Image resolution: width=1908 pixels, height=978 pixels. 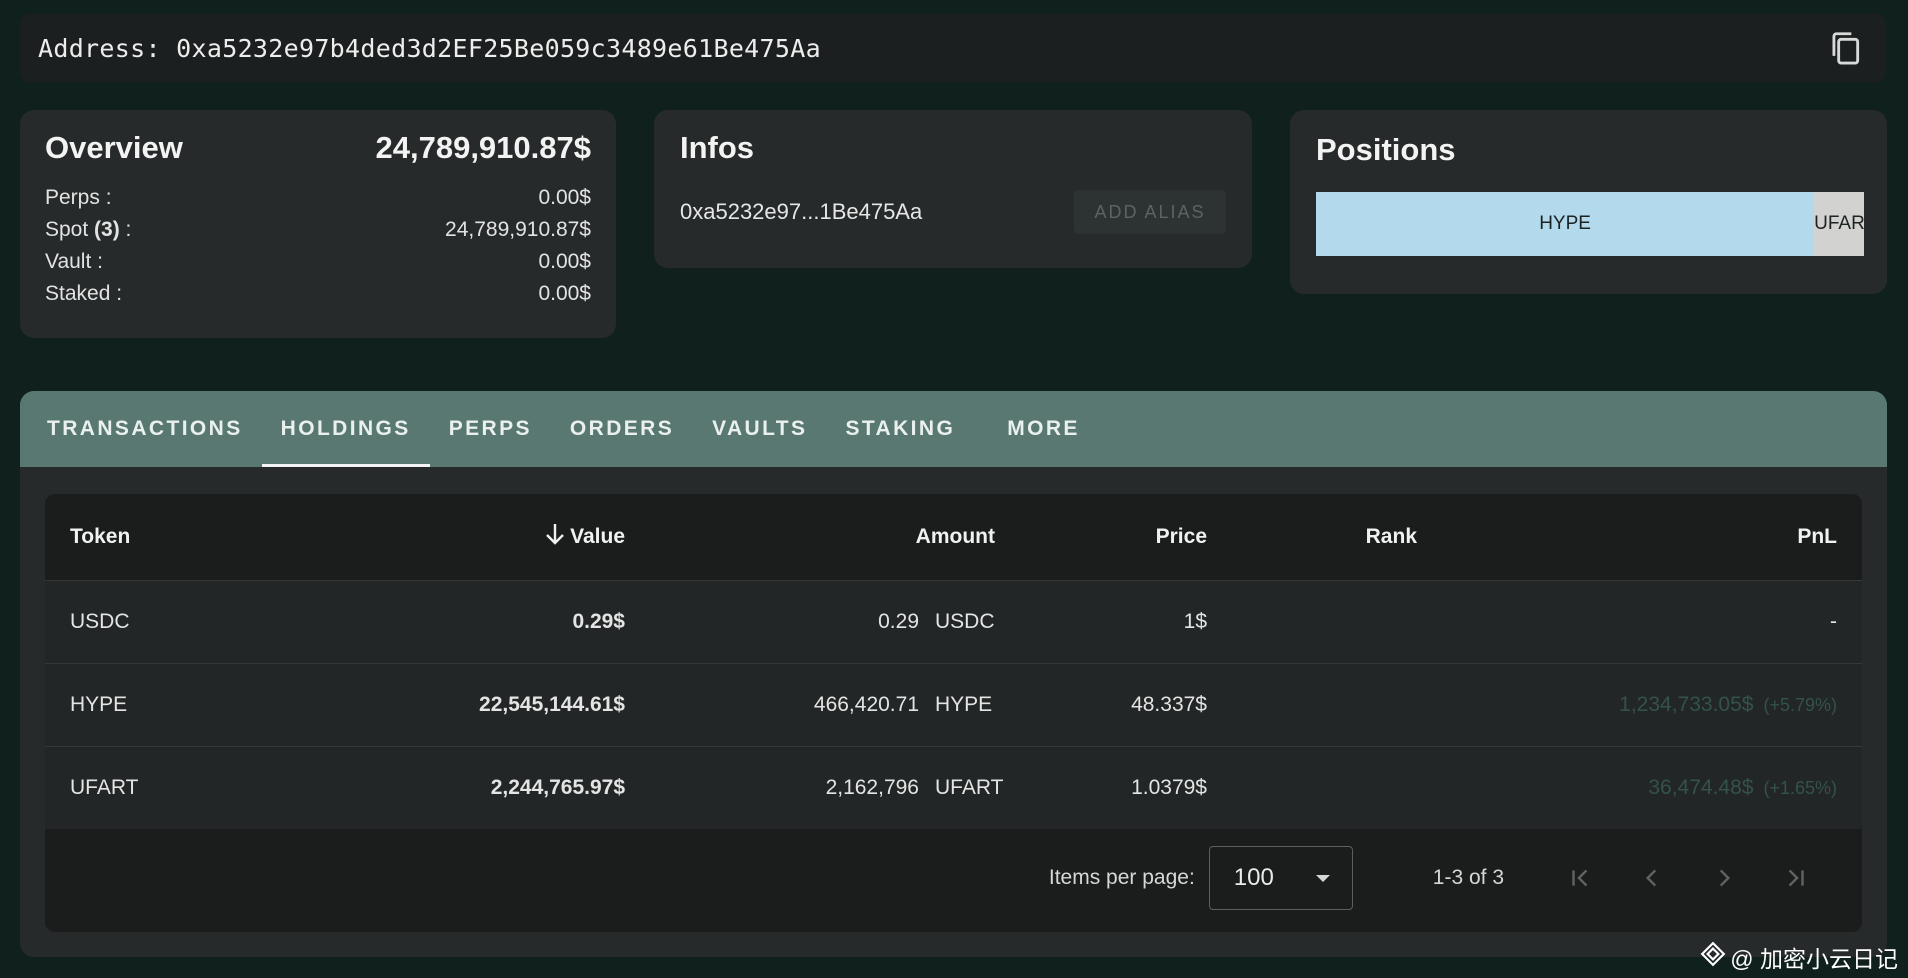 I want to click on add-alias-button: ADD ALIAS, so click(x=1150, y=212).